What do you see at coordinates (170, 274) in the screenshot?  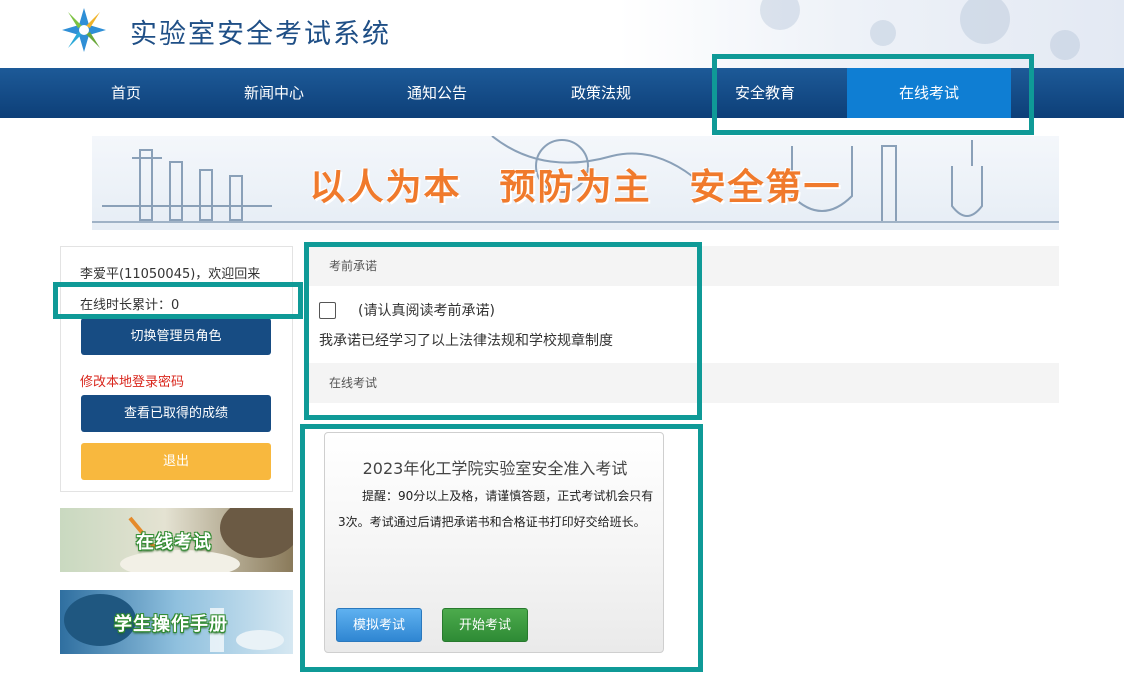 I see `welcome-text: 李爱平(11050045)，欢迎回来` at bounding box center [170, 274].